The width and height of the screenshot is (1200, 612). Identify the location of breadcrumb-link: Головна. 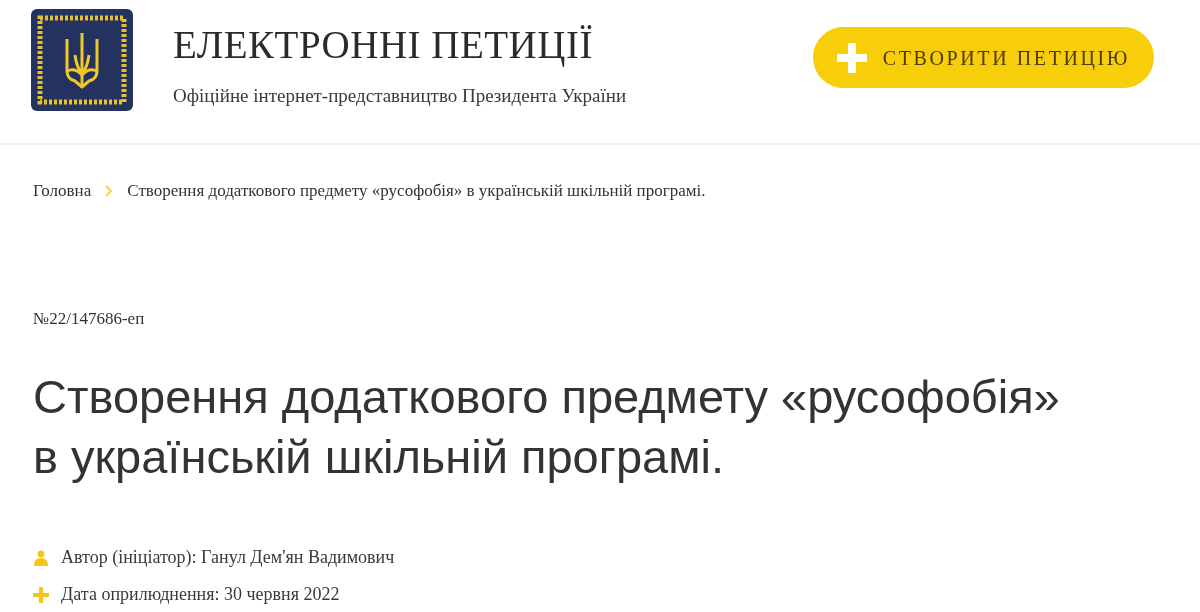
(62, 191).